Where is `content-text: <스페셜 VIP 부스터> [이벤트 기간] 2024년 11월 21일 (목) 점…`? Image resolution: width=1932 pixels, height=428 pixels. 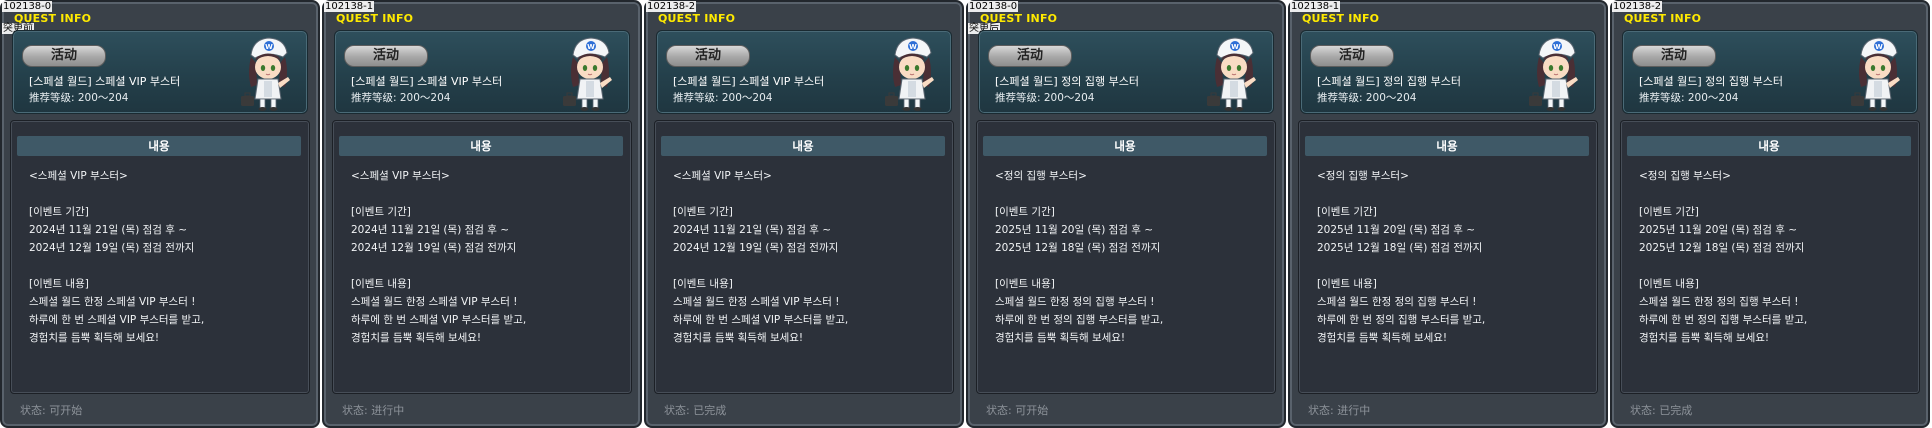 content-text: <스페셜 VIP 부스터> [이벤트 기간] 2024년 11월 21일 (목) 점… is located at coordinates (164, 257).